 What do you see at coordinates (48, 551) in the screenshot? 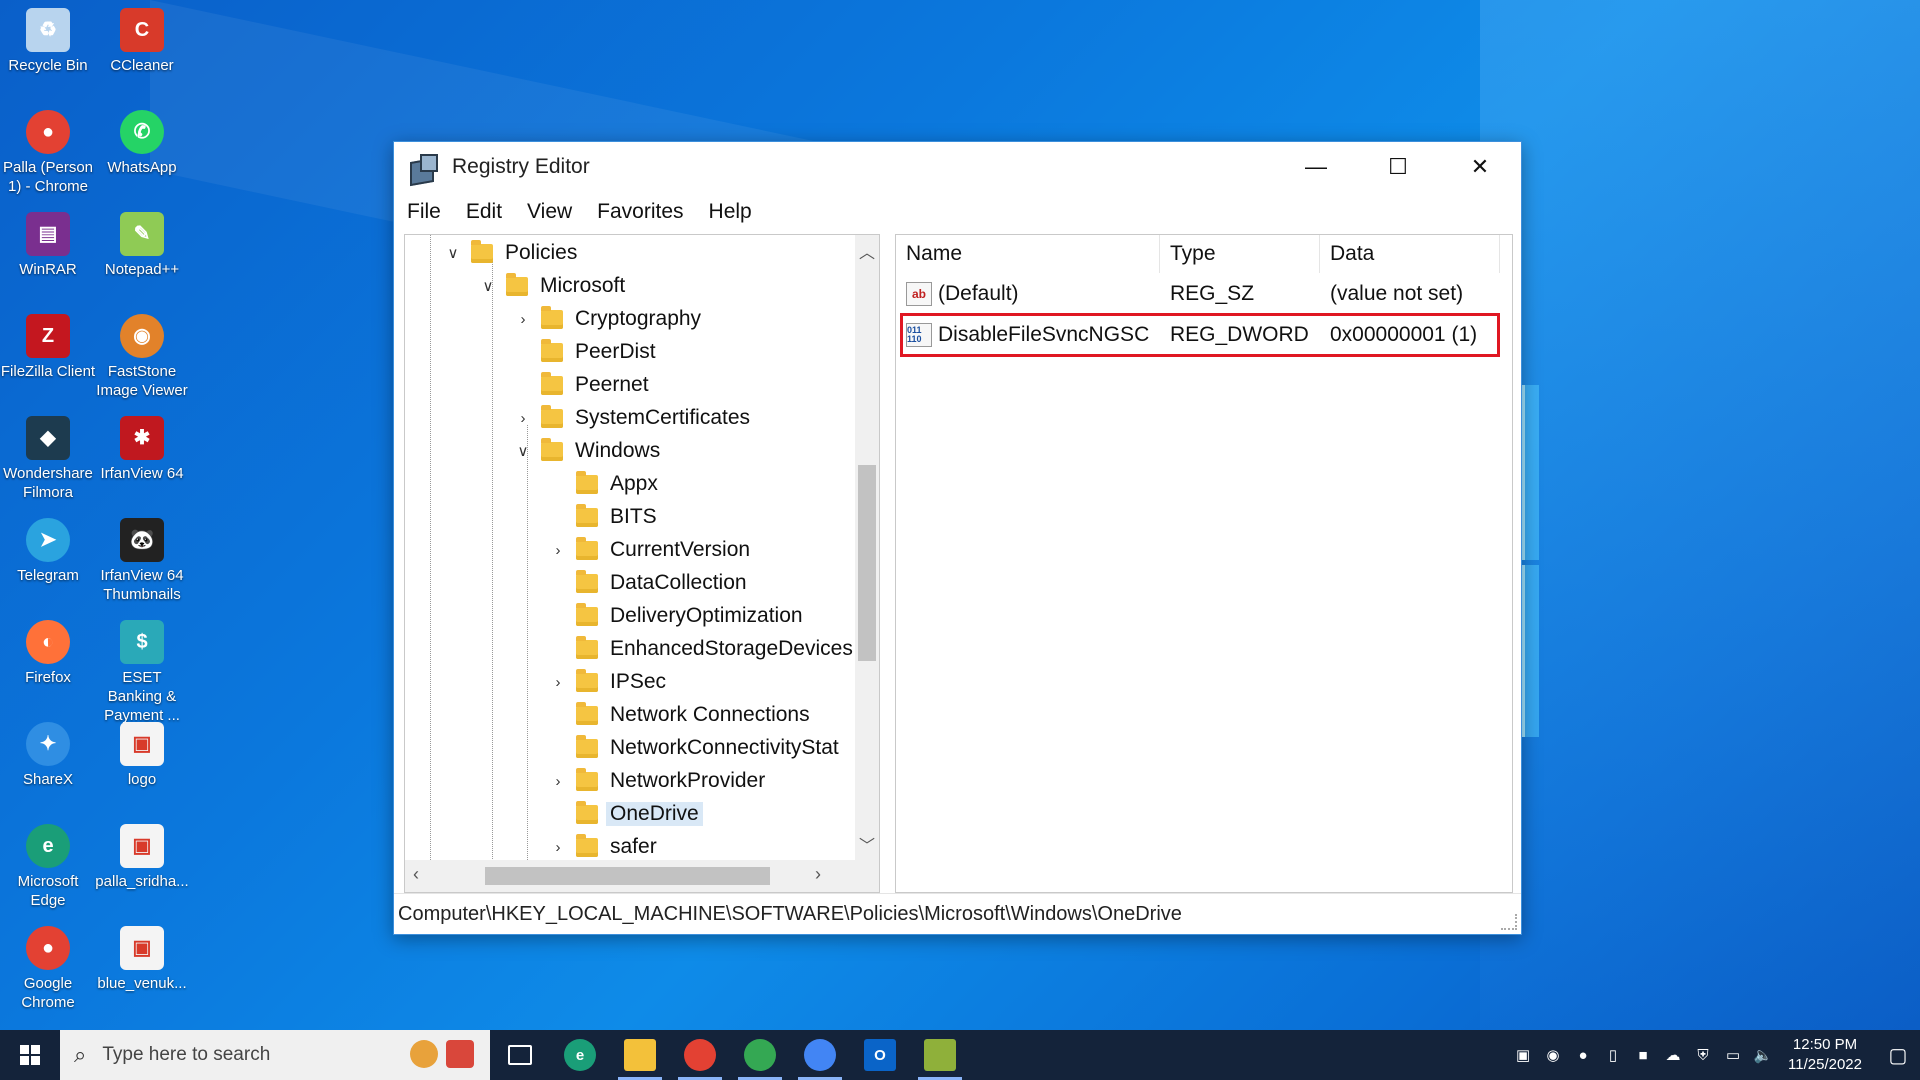
I see `desktop-icon-telegram: ➤ Telegram` at bounding box center [48, 551].